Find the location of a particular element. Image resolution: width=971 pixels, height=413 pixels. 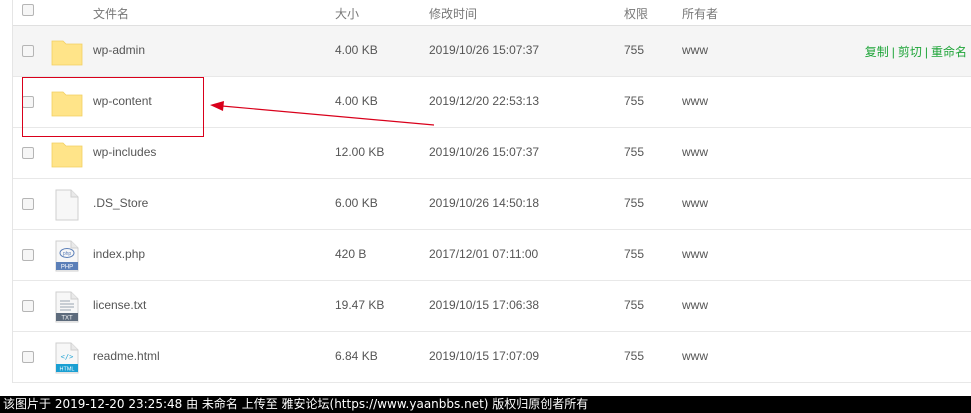

php-file-icon: php PHP is located at coordinates (67, 256).